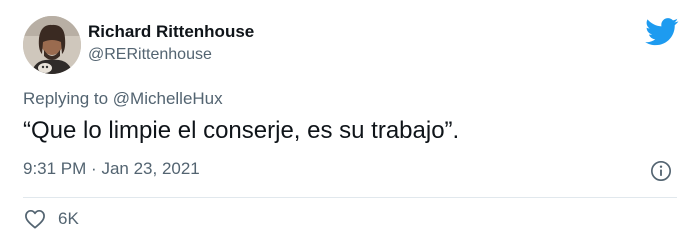  I want to click on tweet-time: 9:31 PM, so click(55, 168).